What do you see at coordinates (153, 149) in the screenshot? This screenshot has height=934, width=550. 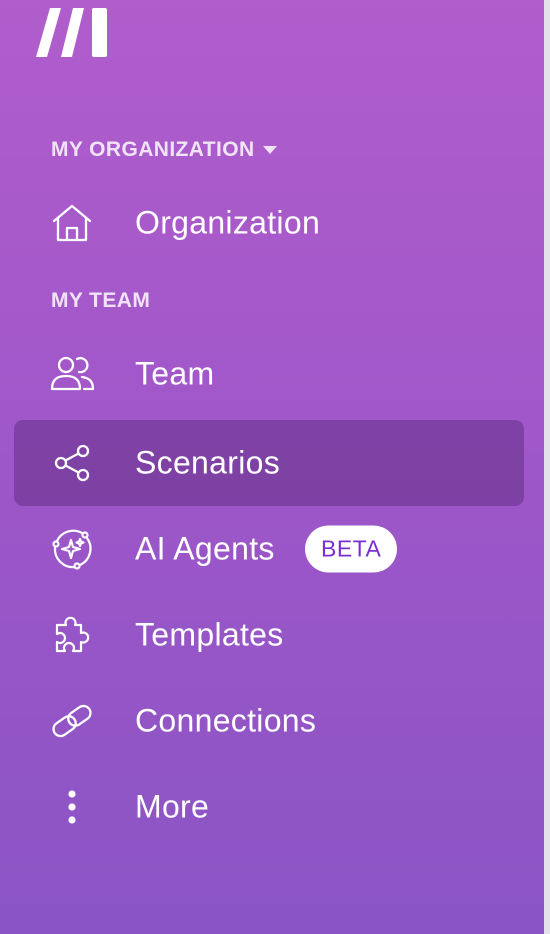 I see `section-my-organization-label: MY ORGANIZATION` at bounding box center [153, 149].